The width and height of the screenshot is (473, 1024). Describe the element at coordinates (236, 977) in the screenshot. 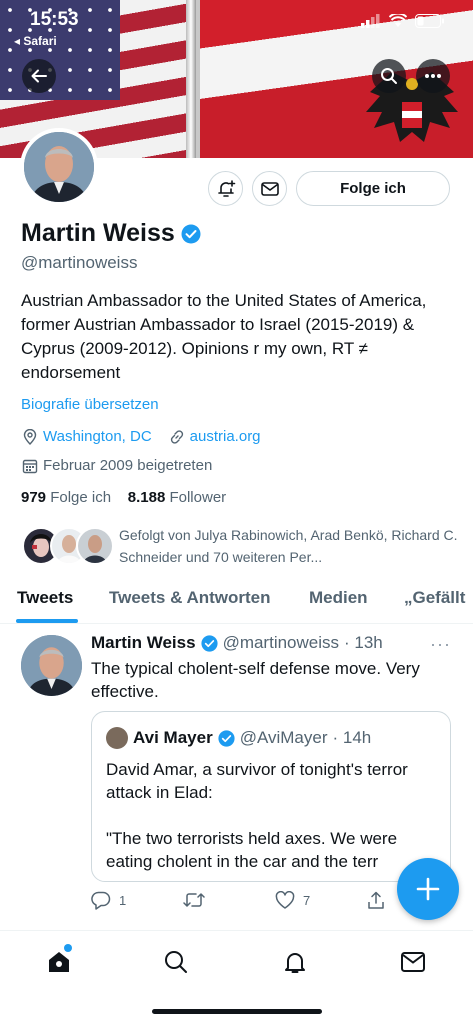

I see `bottom-navigation` at that location.